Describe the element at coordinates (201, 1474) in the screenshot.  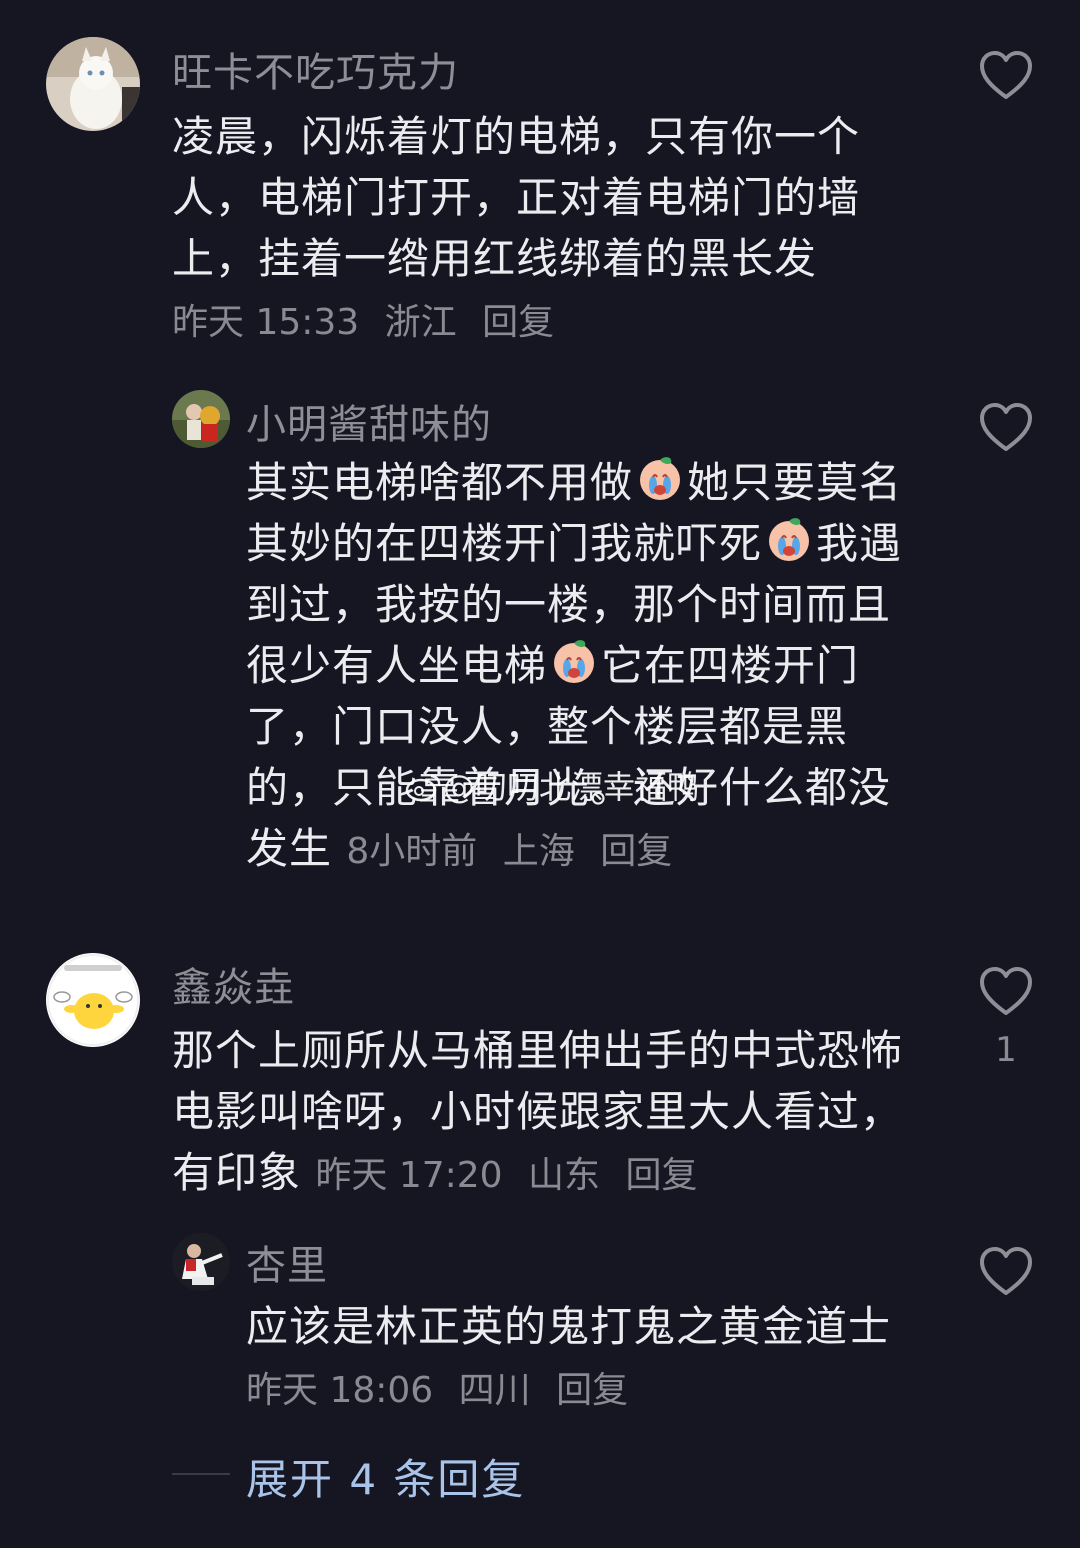
I see `expand-divider` at that location.